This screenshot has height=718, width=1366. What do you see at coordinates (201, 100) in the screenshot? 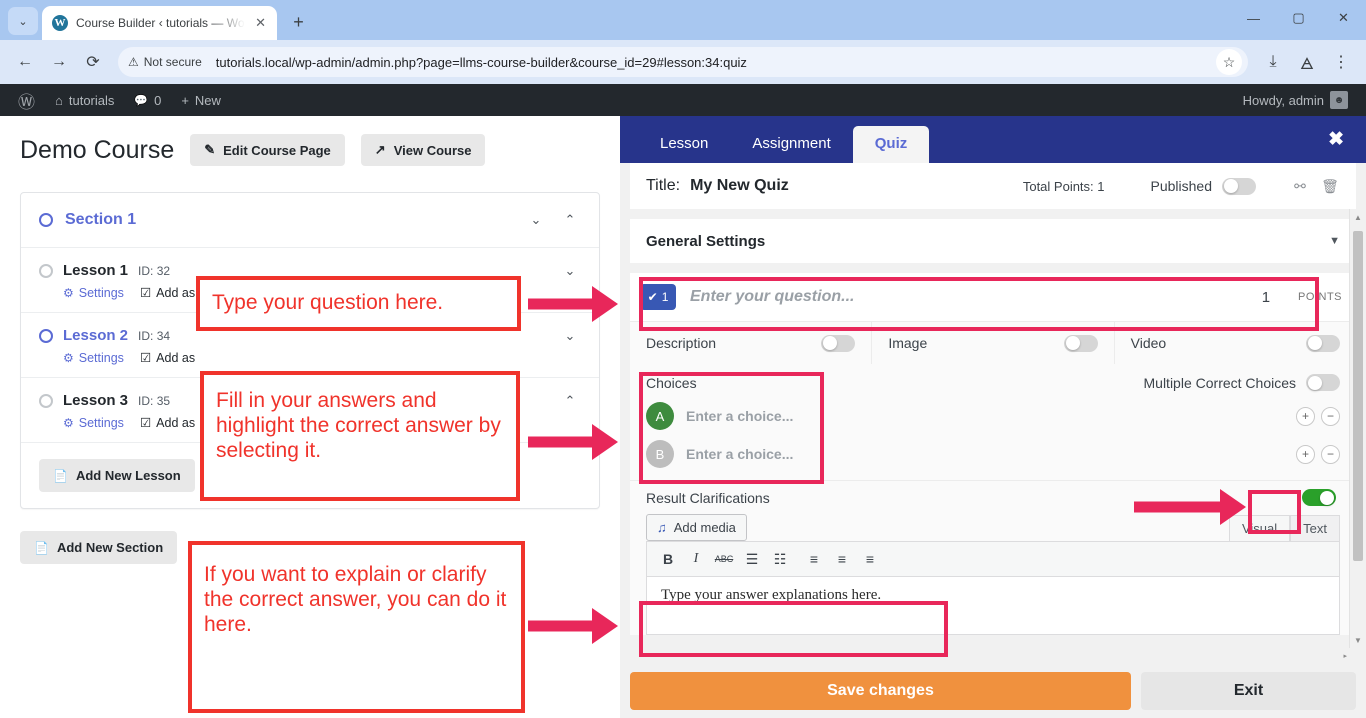
I see `admin-bar-new: + New` at bounding box center [201, 100].